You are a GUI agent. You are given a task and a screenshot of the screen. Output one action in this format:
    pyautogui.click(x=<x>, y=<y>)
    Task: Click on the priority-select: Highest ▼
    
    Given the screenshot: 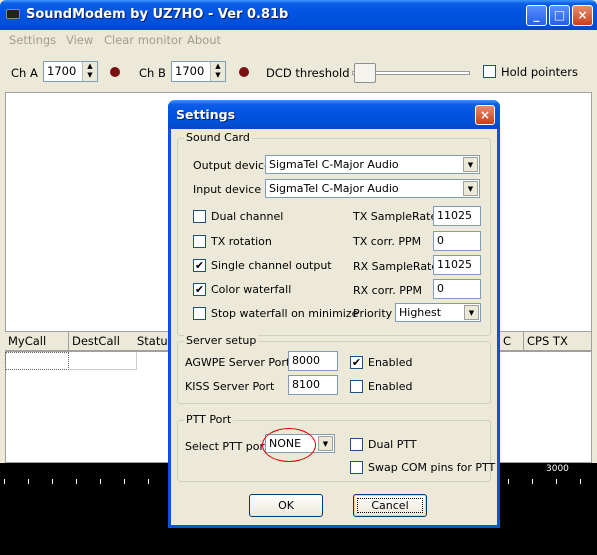 What is the action you would take?
    pyautogui.click(x=438, y=312)
    